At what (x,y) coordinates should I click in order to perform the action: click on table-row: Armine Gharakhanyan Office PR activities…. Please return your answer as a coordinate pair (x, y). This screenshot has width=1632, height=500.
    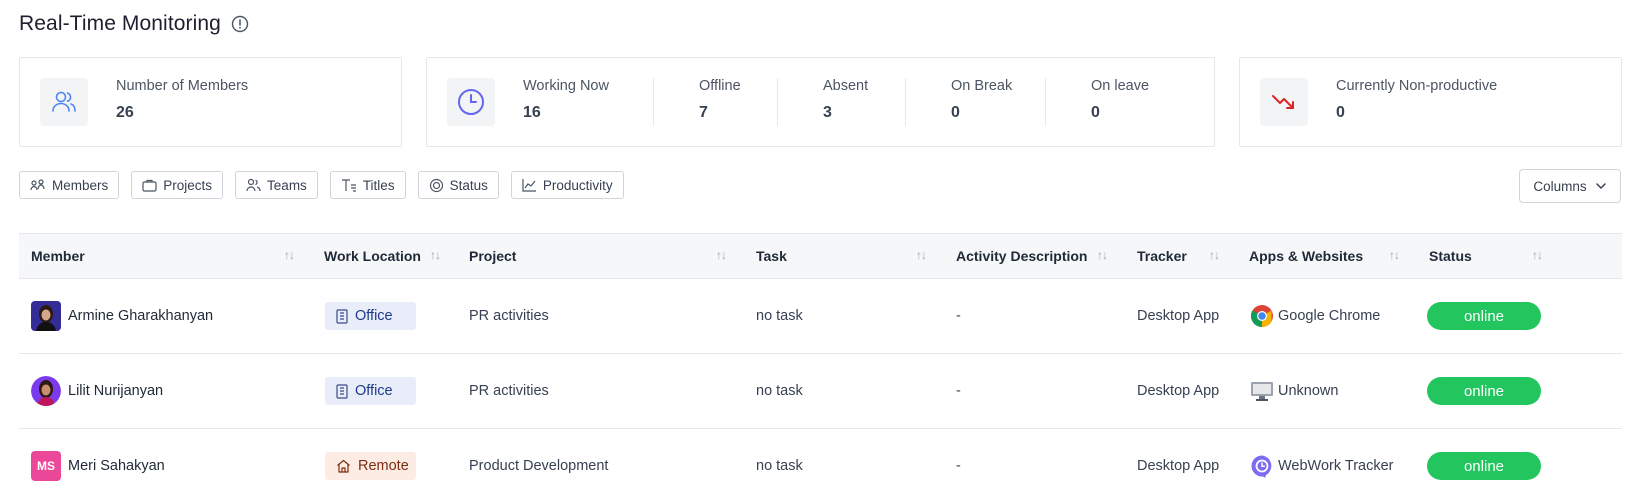
    Looking at the image, I should click on (820, 316).